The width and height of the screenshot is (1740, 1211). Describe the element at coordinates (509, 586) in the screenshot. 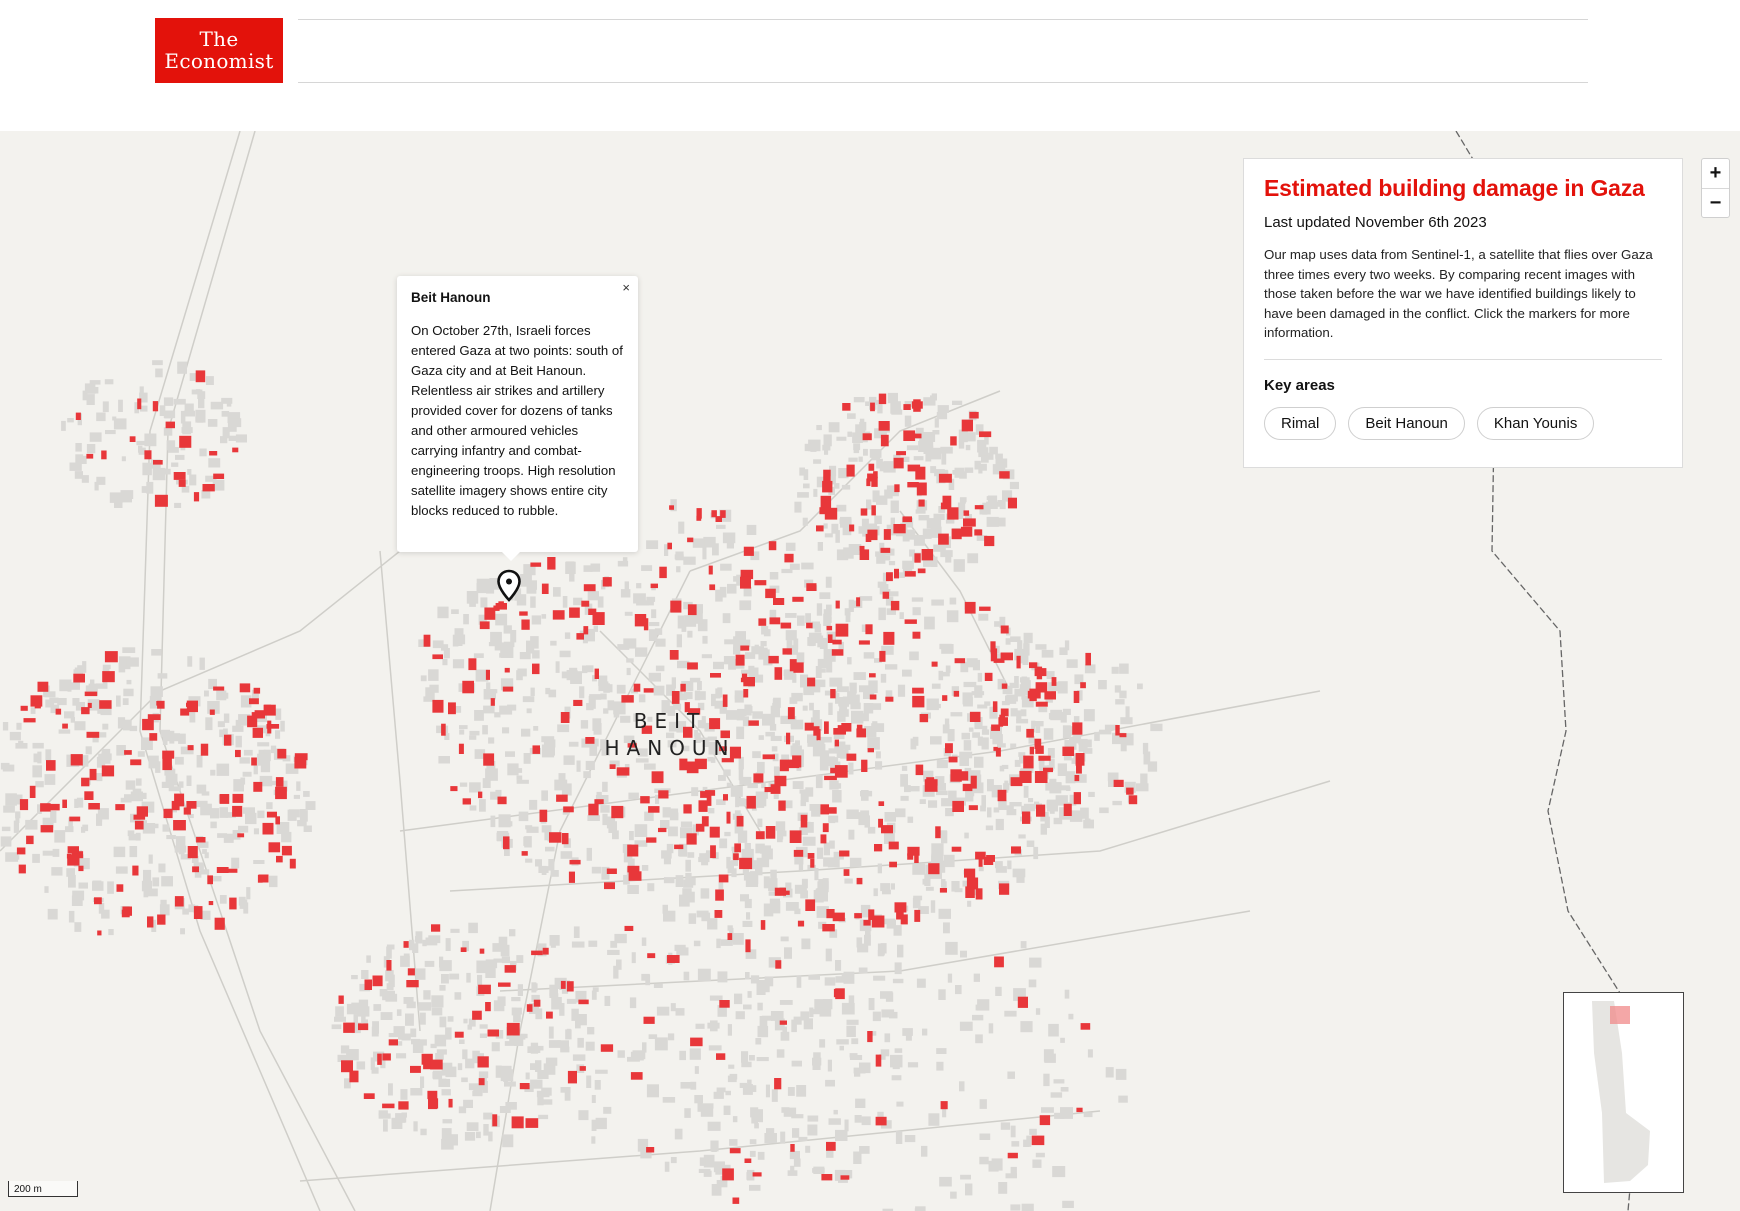

I see `map-pin-icon` at that location.